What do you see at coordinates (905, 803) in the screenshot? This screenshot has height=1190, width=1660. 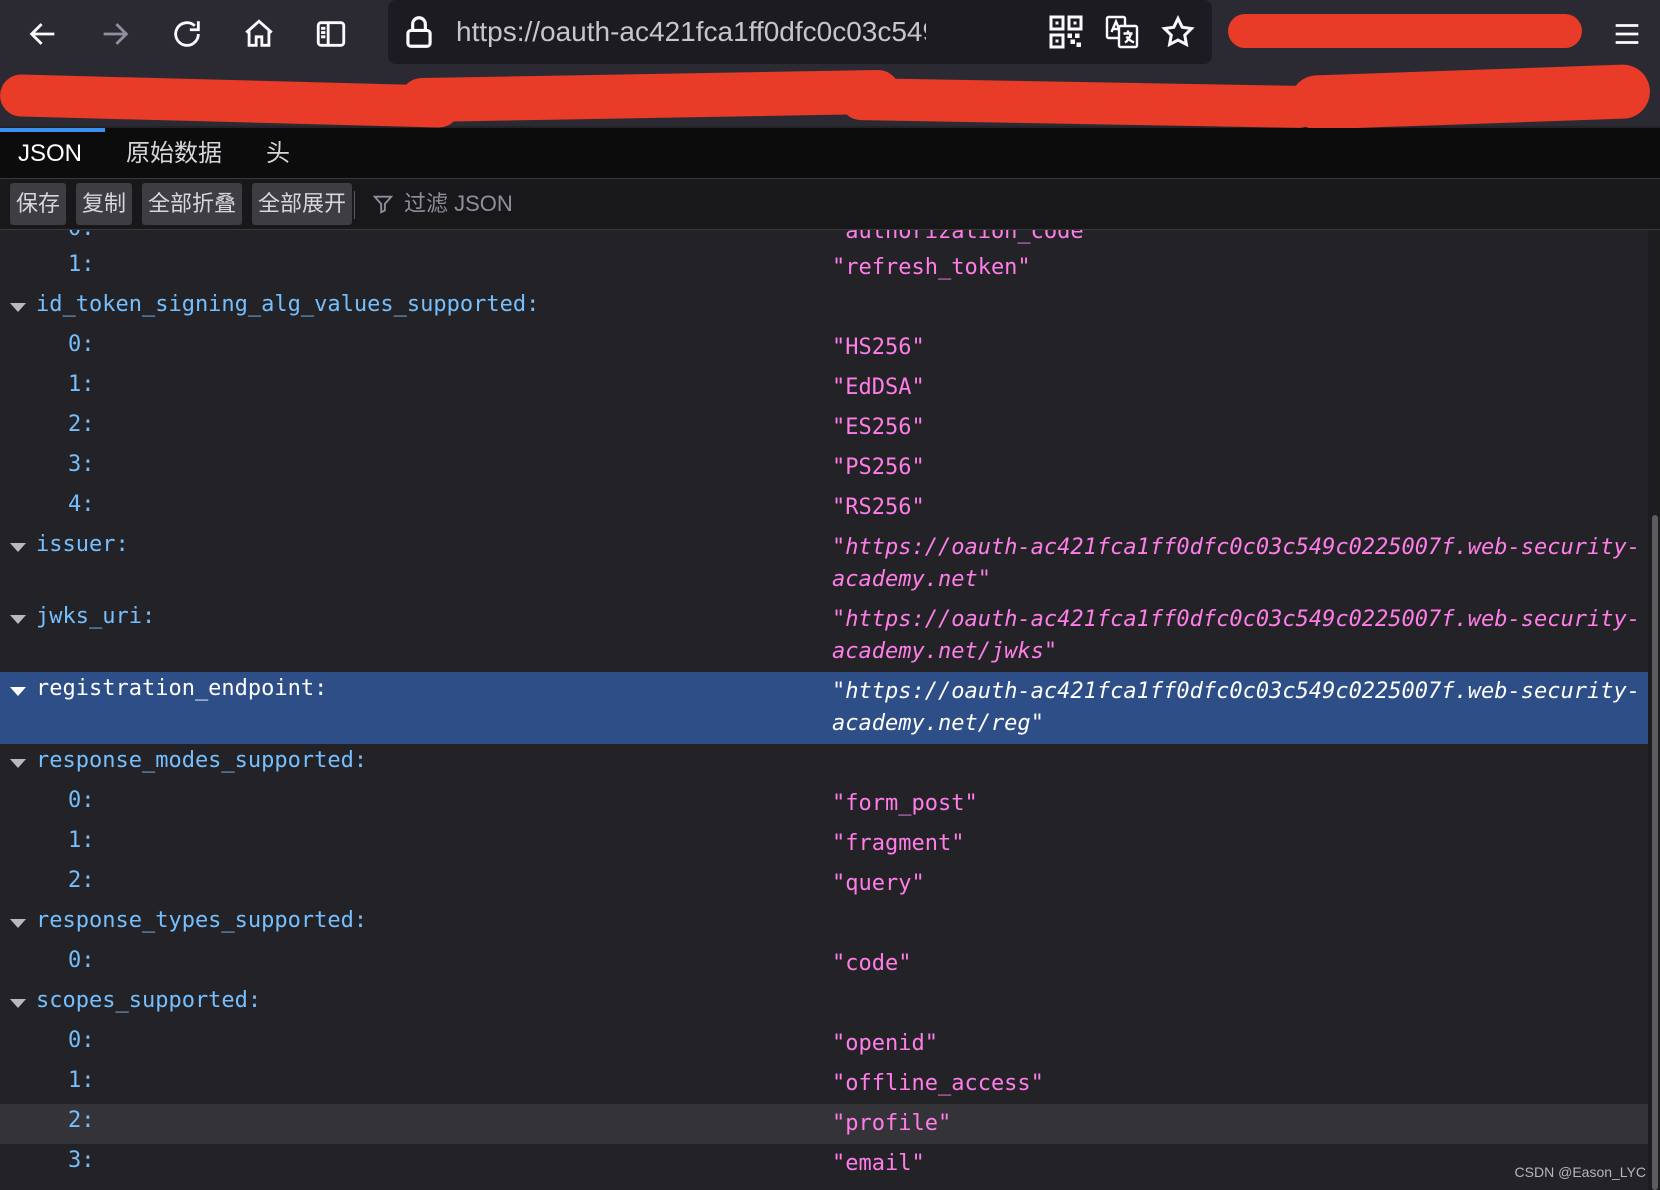 I see `string-value: "form_post"` at bounding box center [905, 803].